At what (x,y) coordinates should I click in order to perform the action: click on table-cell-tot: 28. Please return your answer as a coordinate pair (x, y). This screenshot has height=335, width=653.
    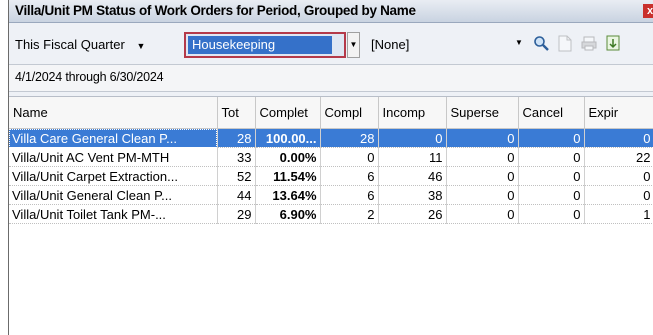
    Looking at the image, I should click on (236, 138).